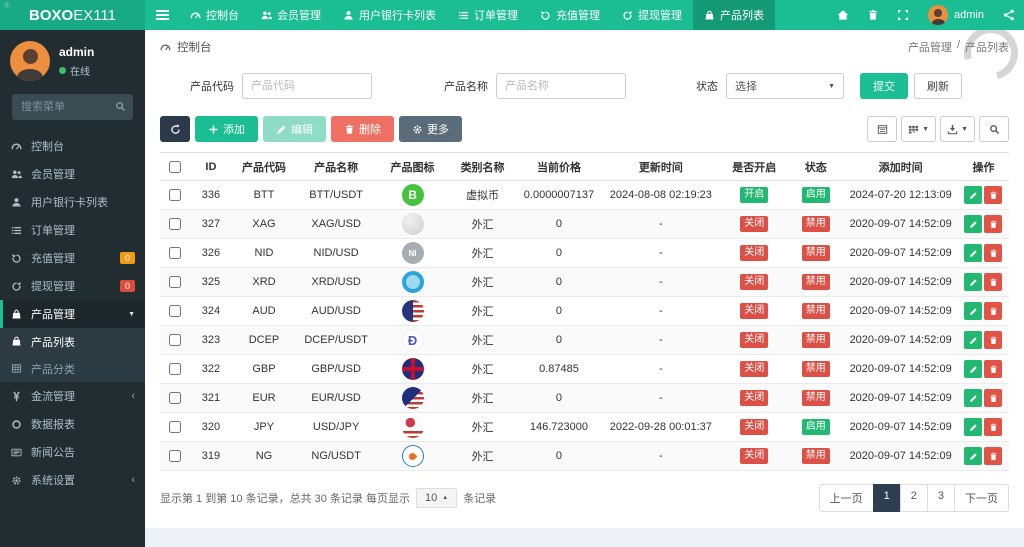 The height and width of the screenshot is (547, 1024). I want to click on pagination-page-3: 3, so click(940, 498).